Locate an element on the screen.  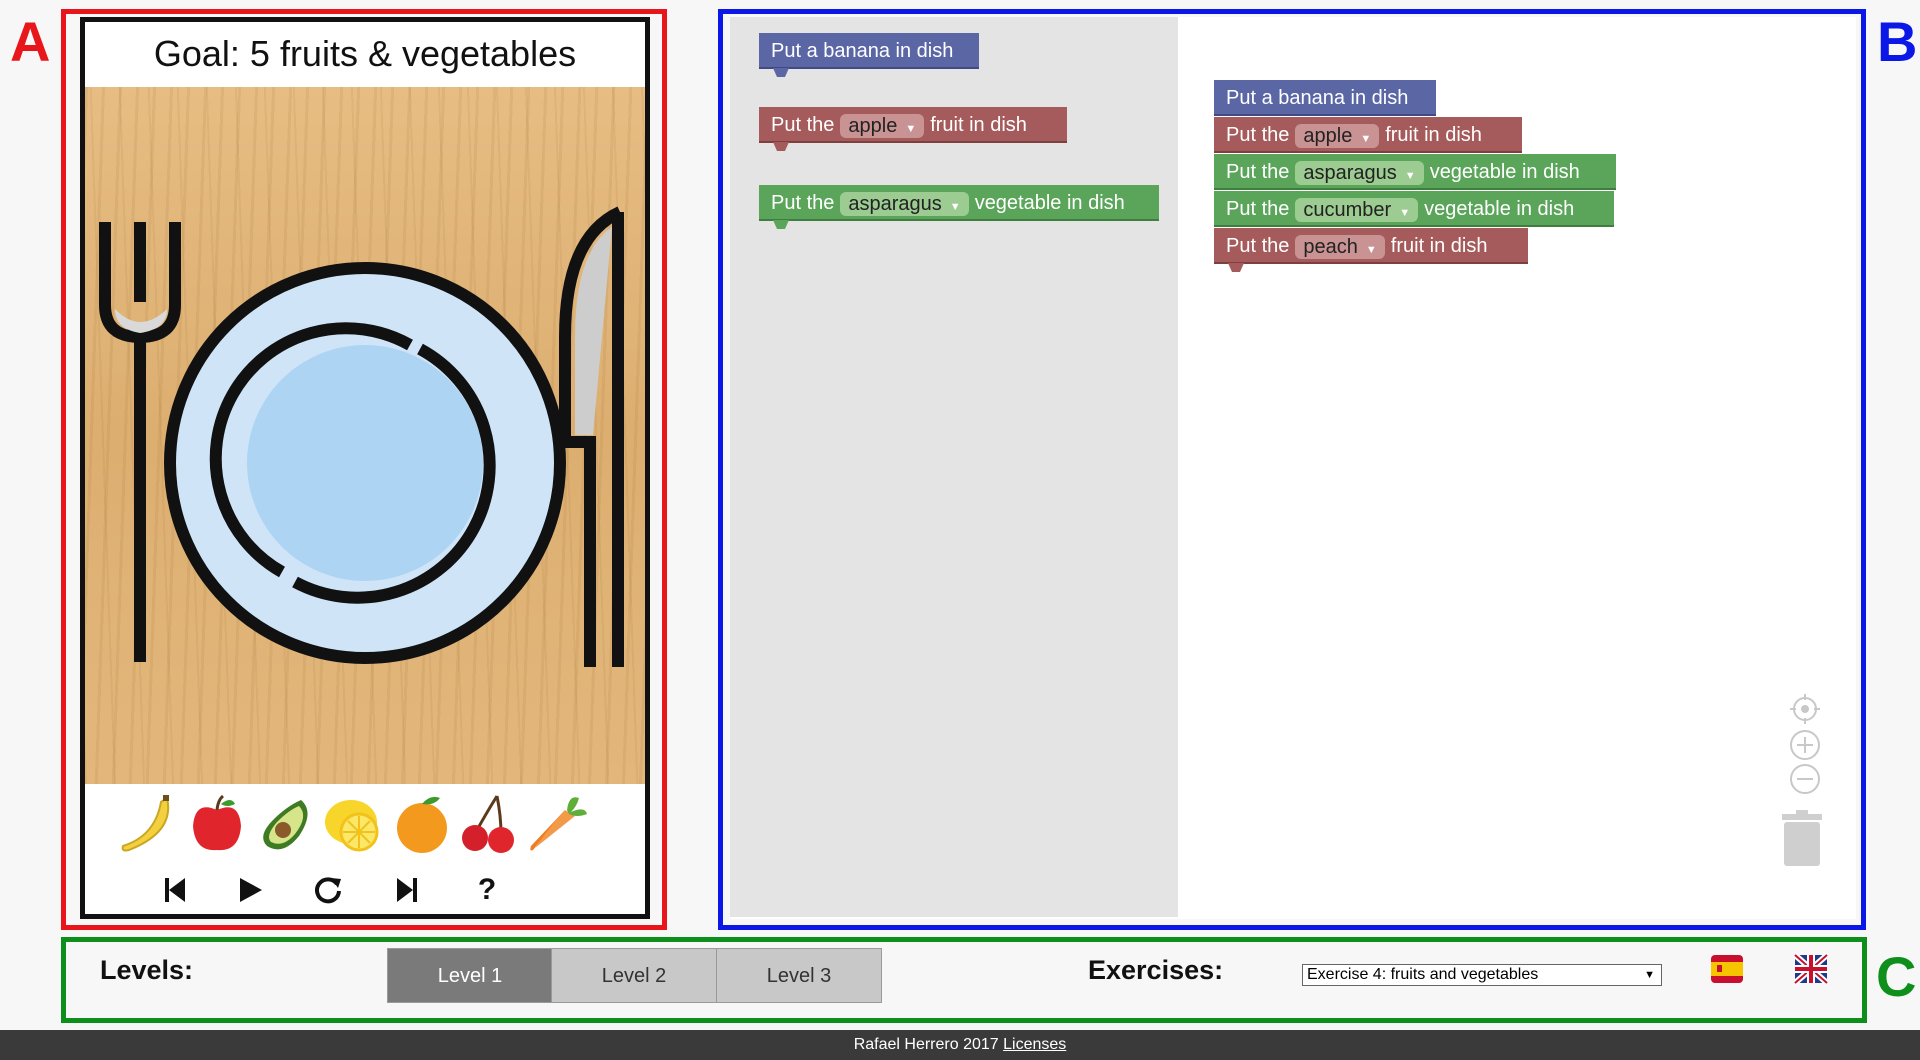
footer: Rafael Herrero 2017 Licenses is located at coordinates (960, 1045).